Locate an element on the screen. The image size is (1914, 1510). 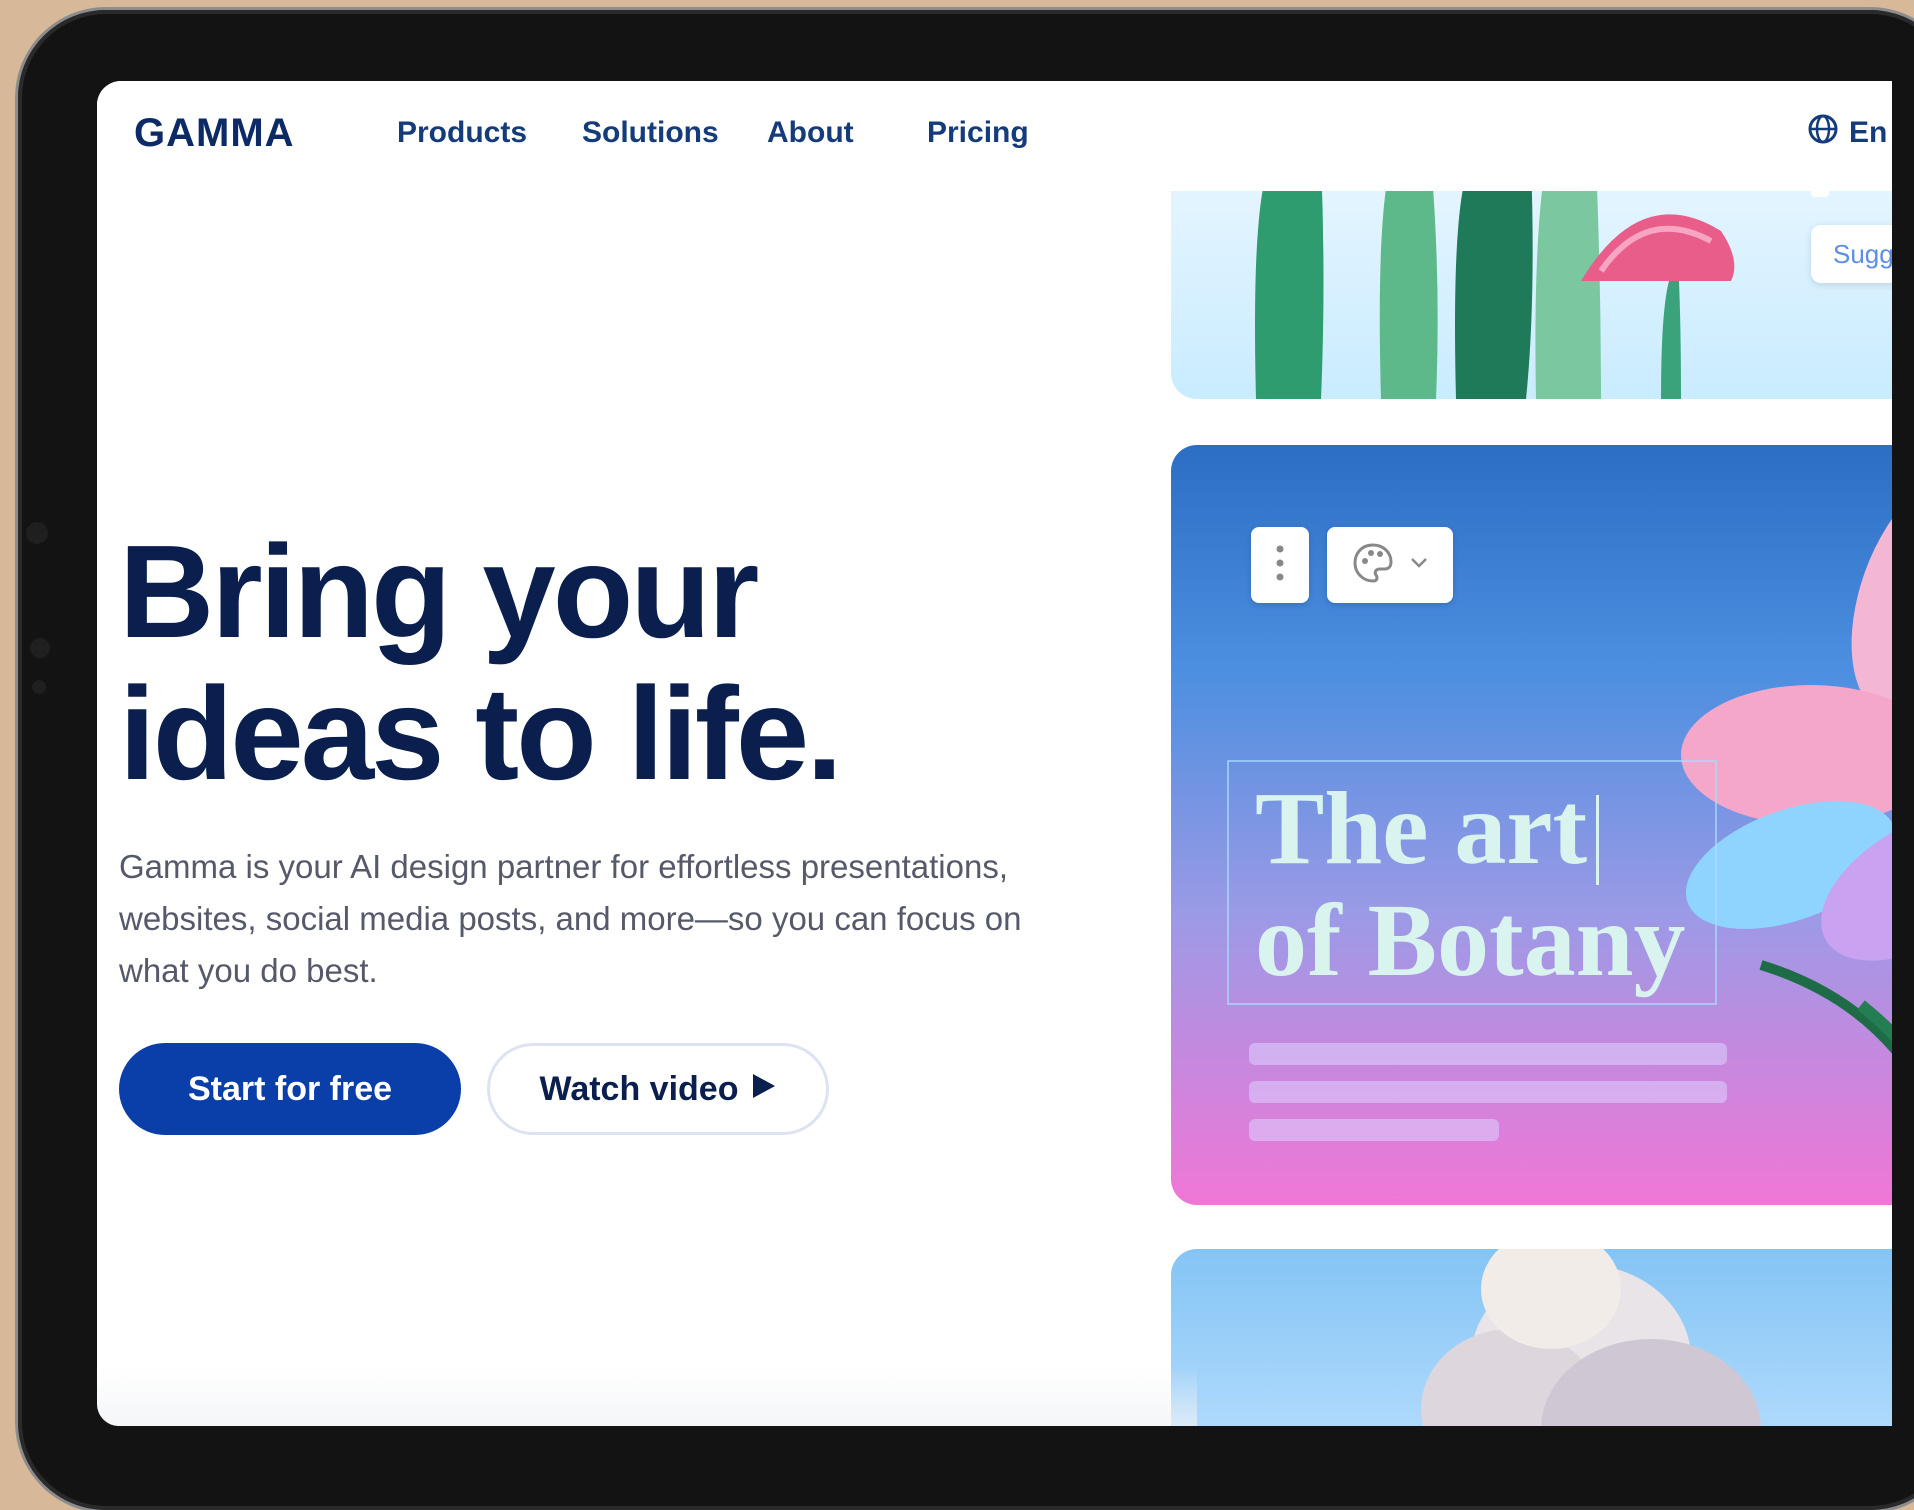
text-cursor is located at coordinates (1597, 840).